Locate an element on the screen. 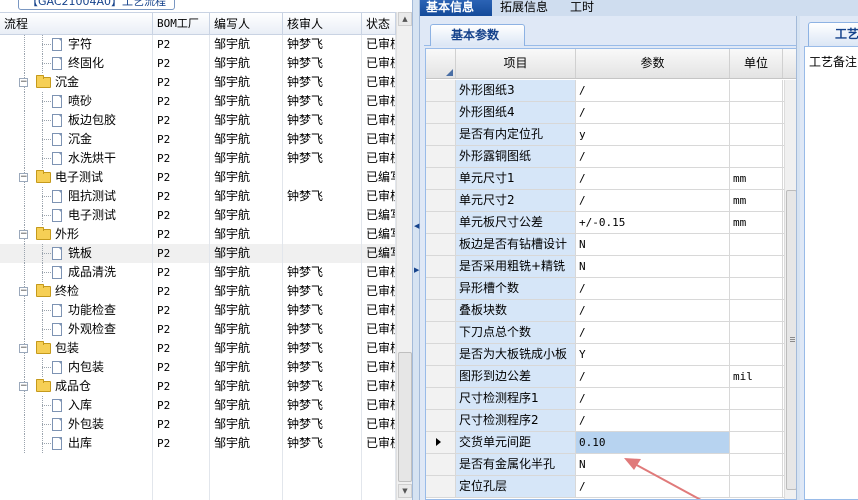 The width and height of the screenshot is (858, 500). tree-cell-process: 喷砂 is located at coordinates (76, 101).